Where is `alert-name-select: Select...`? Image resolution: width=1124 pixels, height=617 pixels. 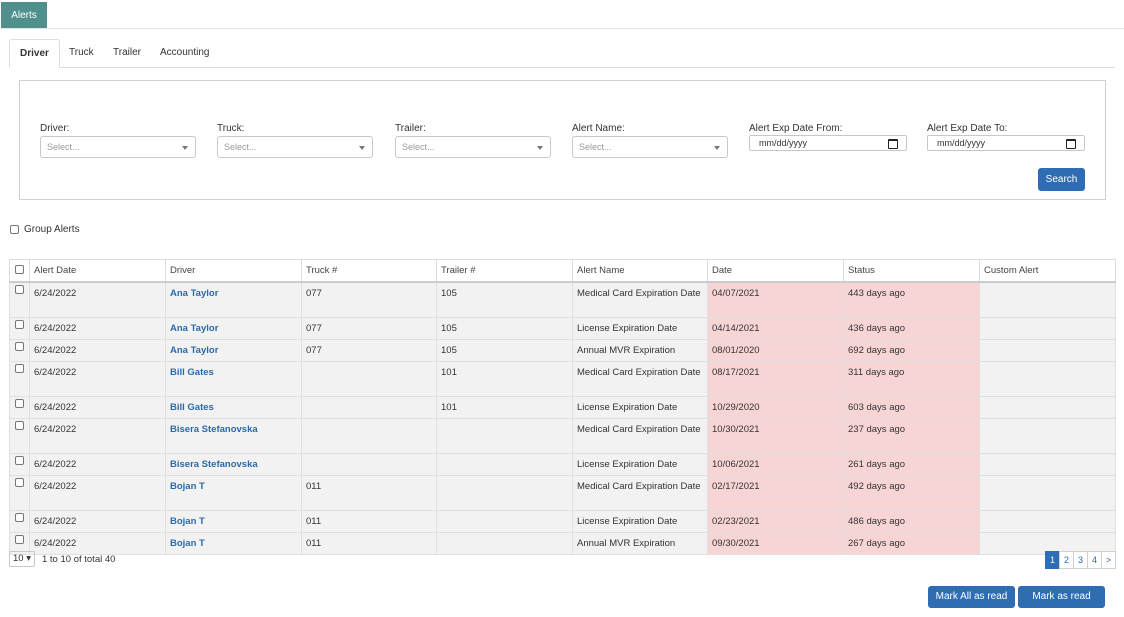 alert-name-select: Select... is located at coordinates (650, 147).